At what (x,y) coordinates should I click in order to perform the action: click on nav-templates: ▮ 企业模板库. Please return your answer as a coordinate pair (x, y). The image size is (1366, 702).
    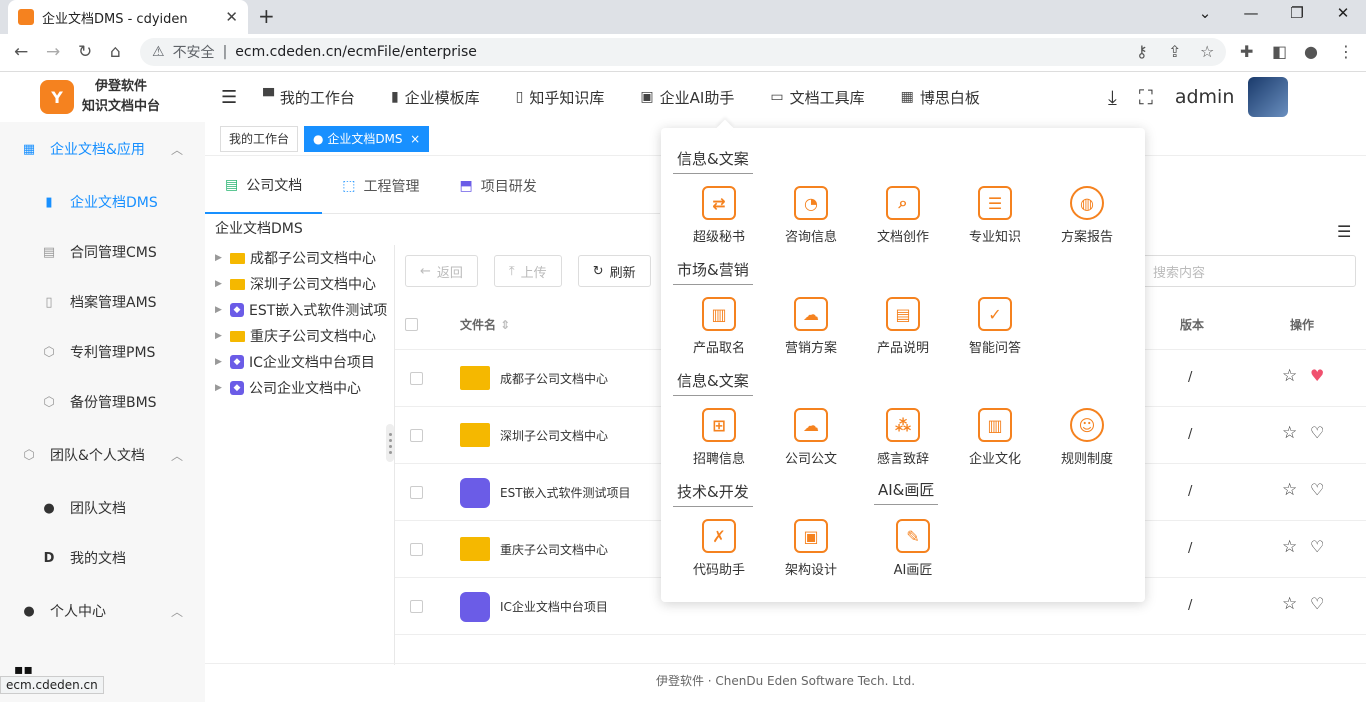
    Looking at the image, I should click on (435, 97).